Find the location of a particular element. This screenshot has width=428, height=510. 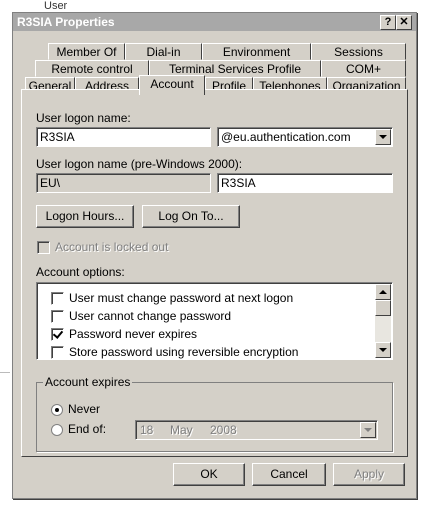

scroll-down-button is located at coordinates (383, 350).